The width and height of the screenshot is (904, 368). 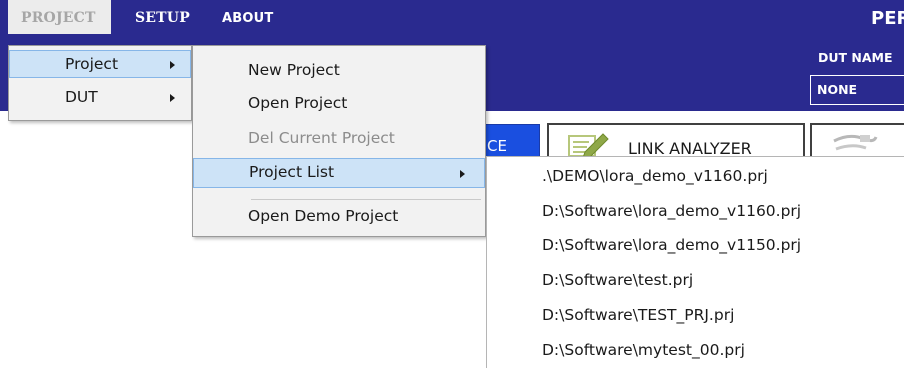 What do you see at coordinates (671, 211) in the screenshot?
I see `project-list-item: D:\Software\lora_demo_v1160.prj` at bounding box center [671, 211].